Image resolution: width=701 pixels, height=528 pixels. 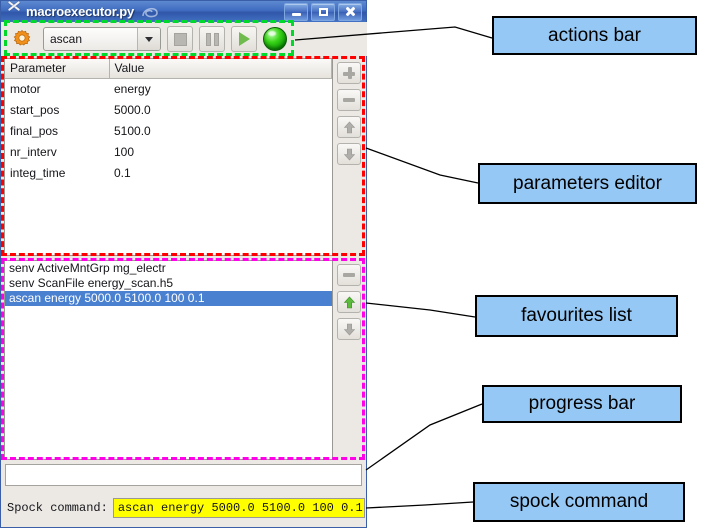 I want to click on cell-parameter: final_pos, so click(x=57, y=130).